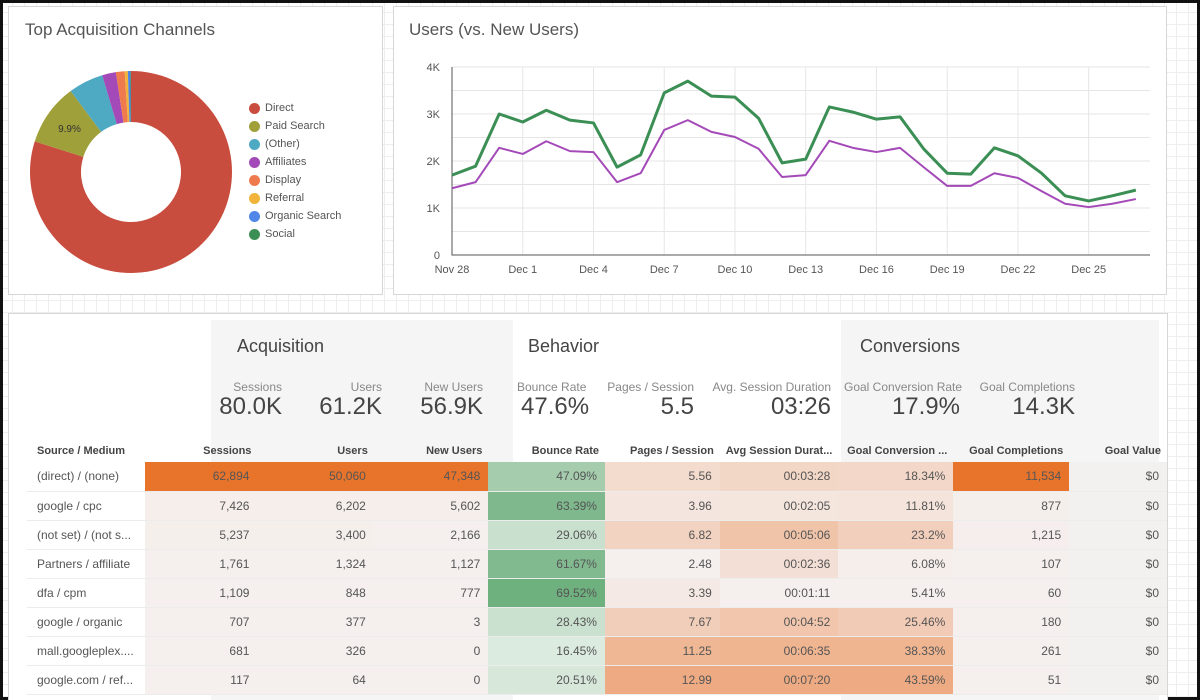 This screenshot has height=700, width=1200. What do you see at coordinates (1018, 270) in the screenshot?
I see `x-tick-label: Dec 22` at bounding box center [1018, 270].